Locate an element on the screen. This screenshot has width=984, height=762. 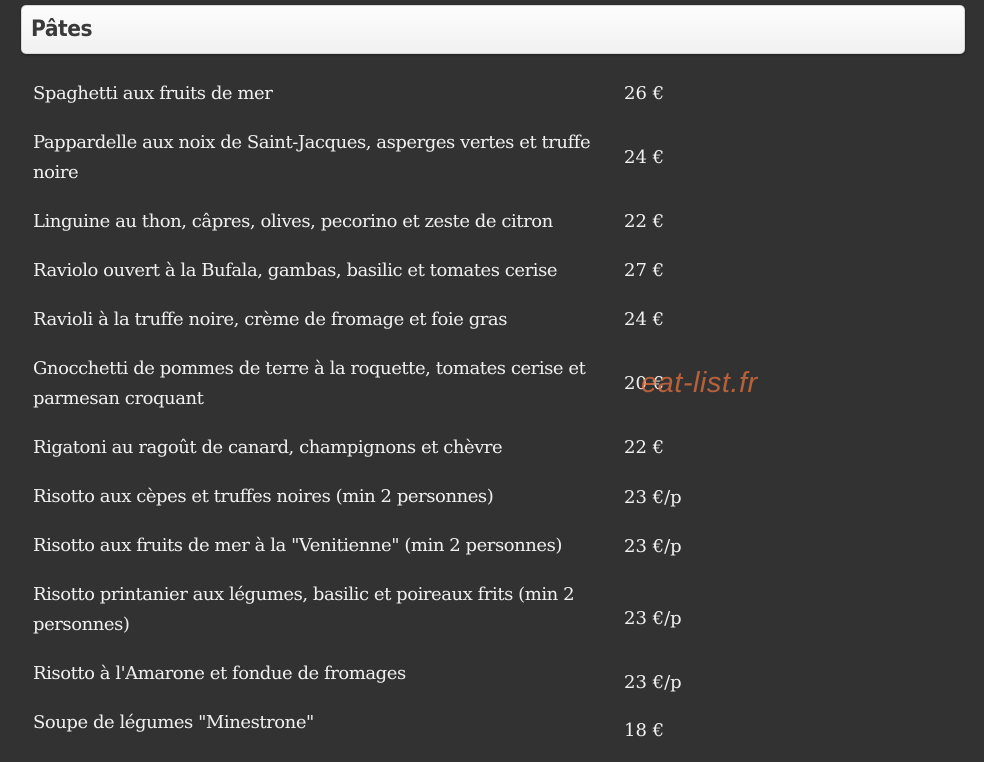
menu-item-price: 27 € is located at coordinates (644, 270).